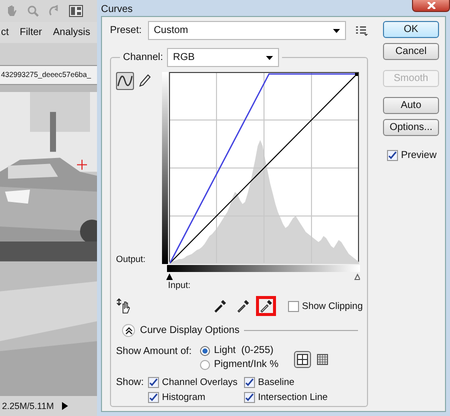 This screenshot has height=416, width=450. What do you see at coordinates (412, 155) in the screenshot?
I see `preview-checkbox: Preview` at bounding box center [412, 155].